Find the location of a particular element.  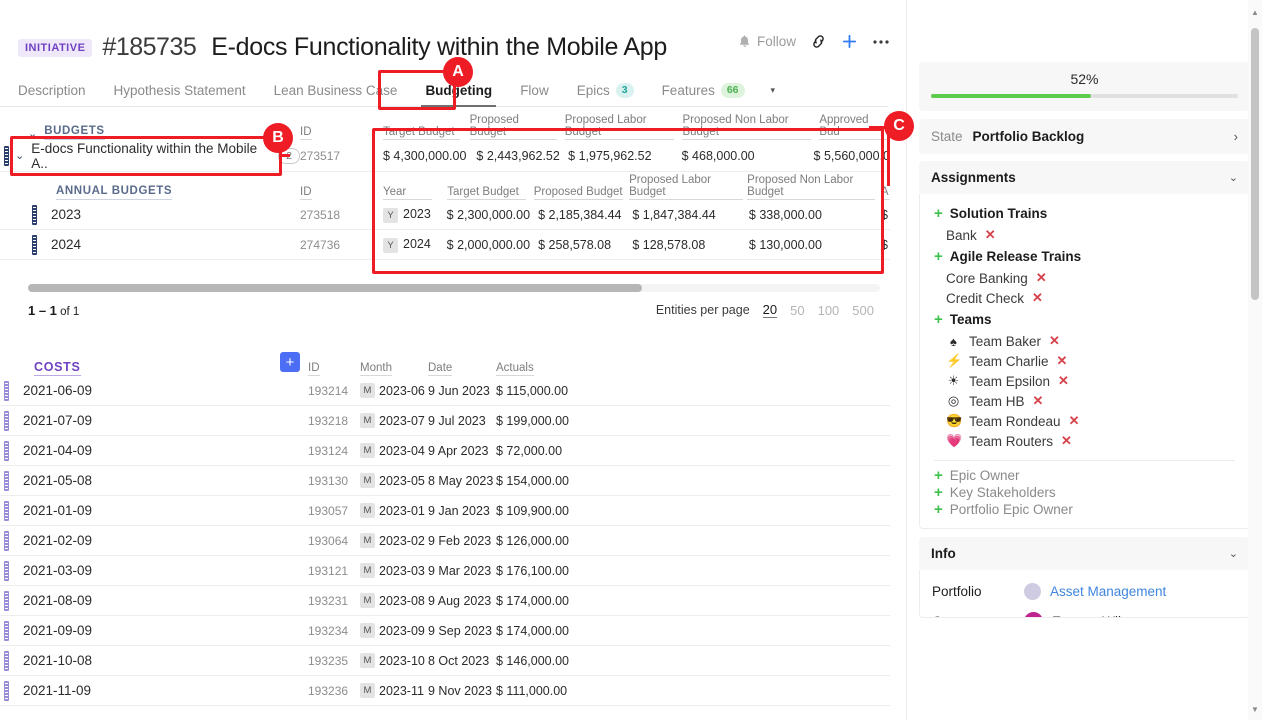

list-item: ⚡ Team Charlie ✕ is located at coordinates (1084, 361).